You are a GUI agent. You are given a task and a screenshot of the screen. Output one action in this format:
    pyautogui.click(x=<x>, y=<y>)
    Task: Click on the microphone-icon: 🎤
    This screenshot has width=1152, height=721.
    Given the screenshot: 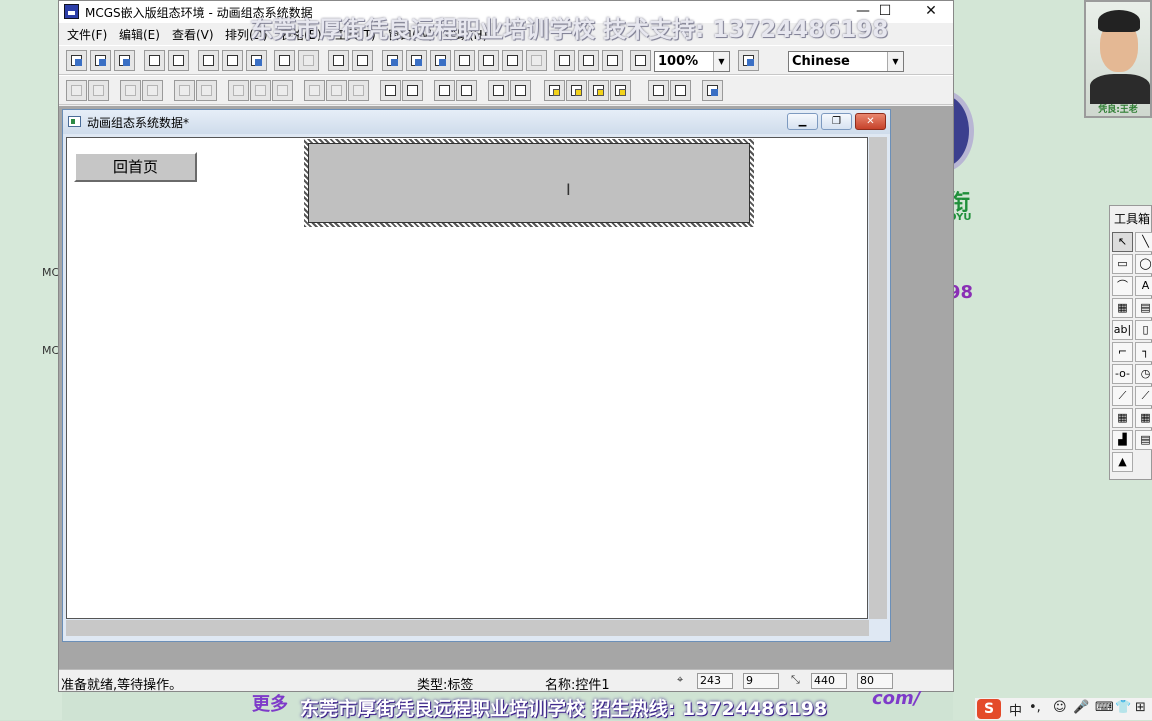 What is the action you would take?
    pyautogui.click(x=1081, y=707)
    